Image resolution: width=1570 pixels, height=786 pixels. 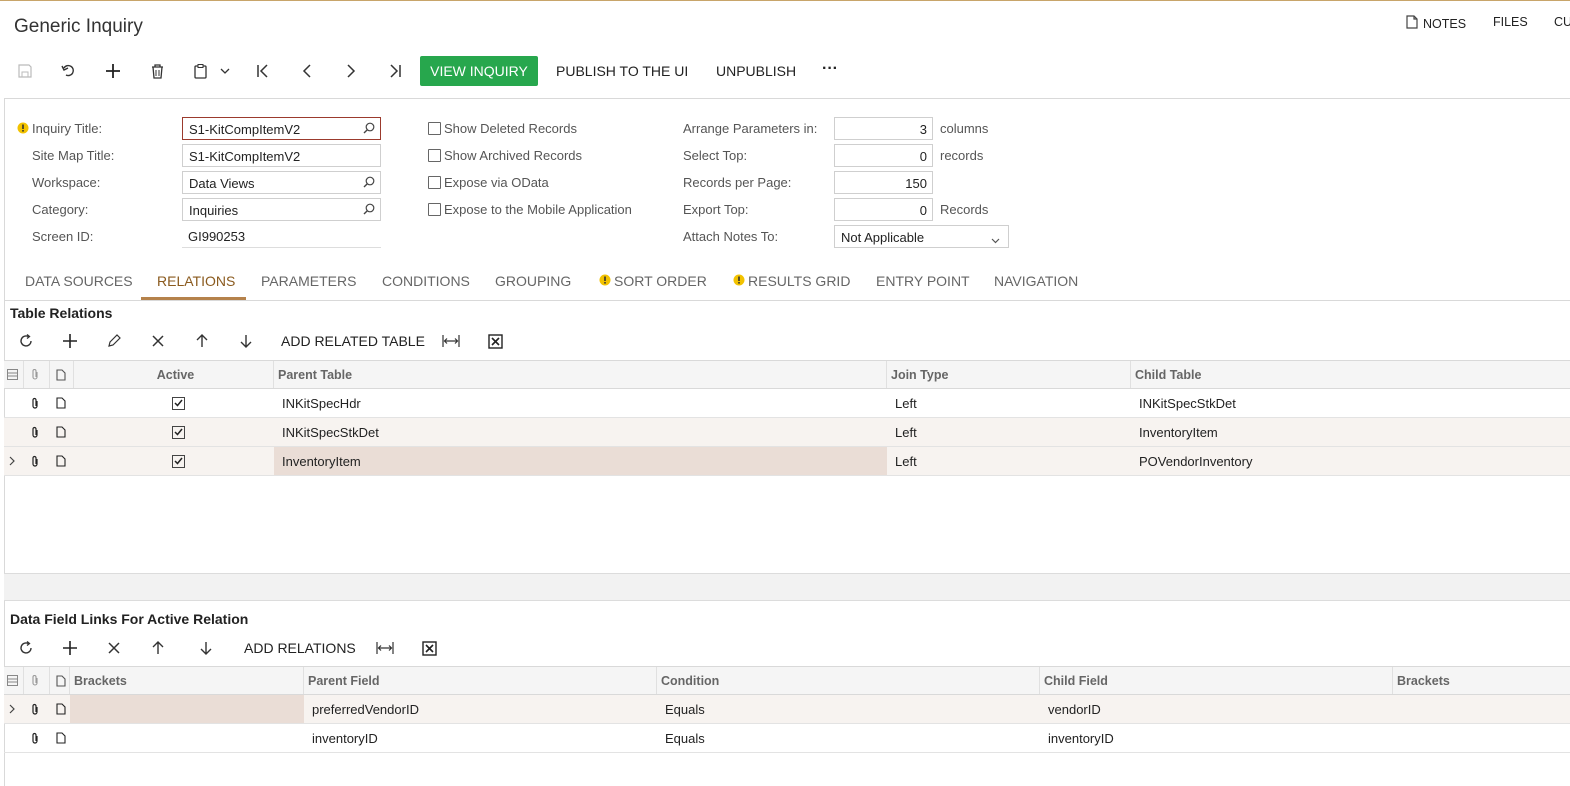 I want to click on undo-icon, so click(x=69, y=71).